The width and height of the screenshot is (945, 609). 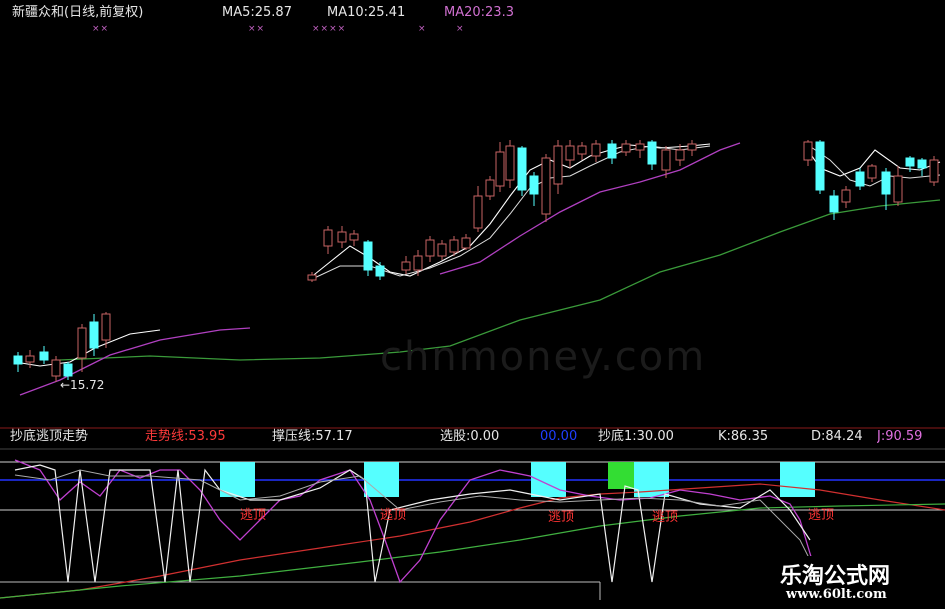 I want to click on stock-pick-value: 选股:0.00, so click(x=470, y=436).